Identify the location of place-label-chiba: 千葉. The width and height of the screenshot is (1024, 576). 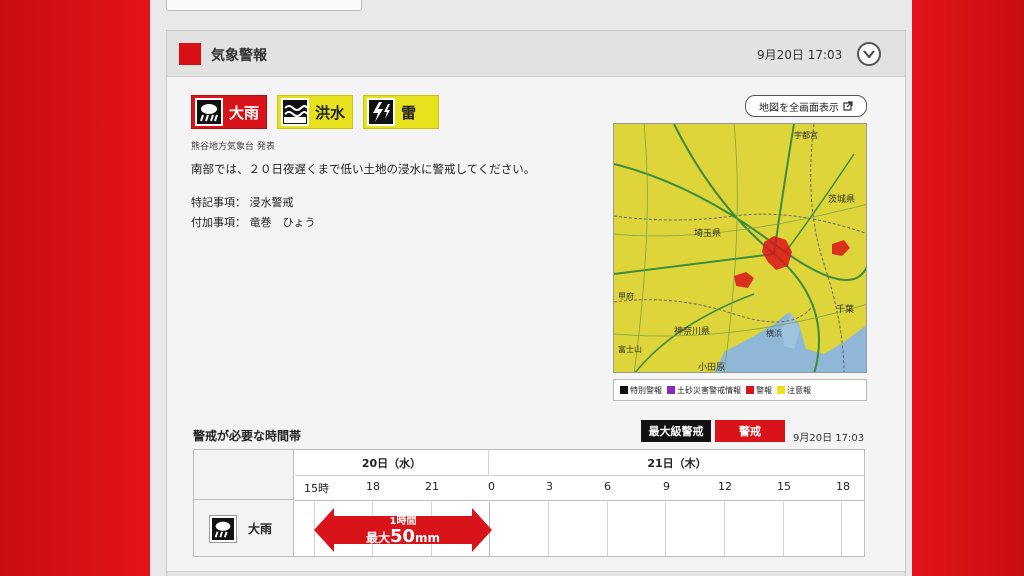
(845, 309).